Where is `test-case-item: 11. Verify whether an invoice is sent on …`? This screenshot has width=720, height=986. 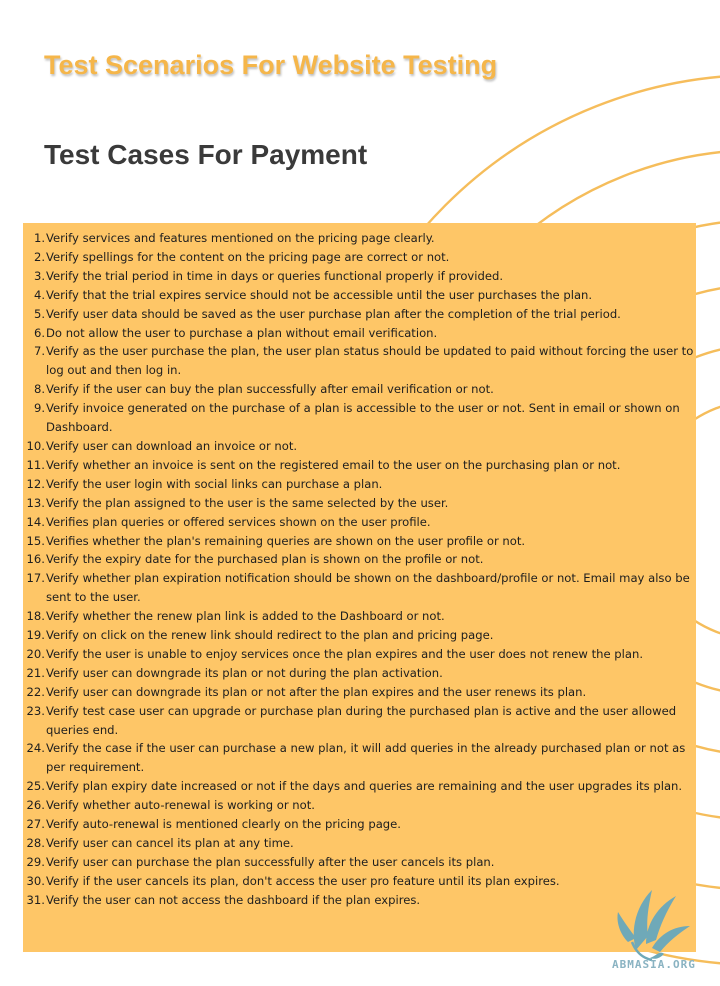
test-case-item: 11. Verify whether an invoice is sent on … is located at coordinates (359, 465).